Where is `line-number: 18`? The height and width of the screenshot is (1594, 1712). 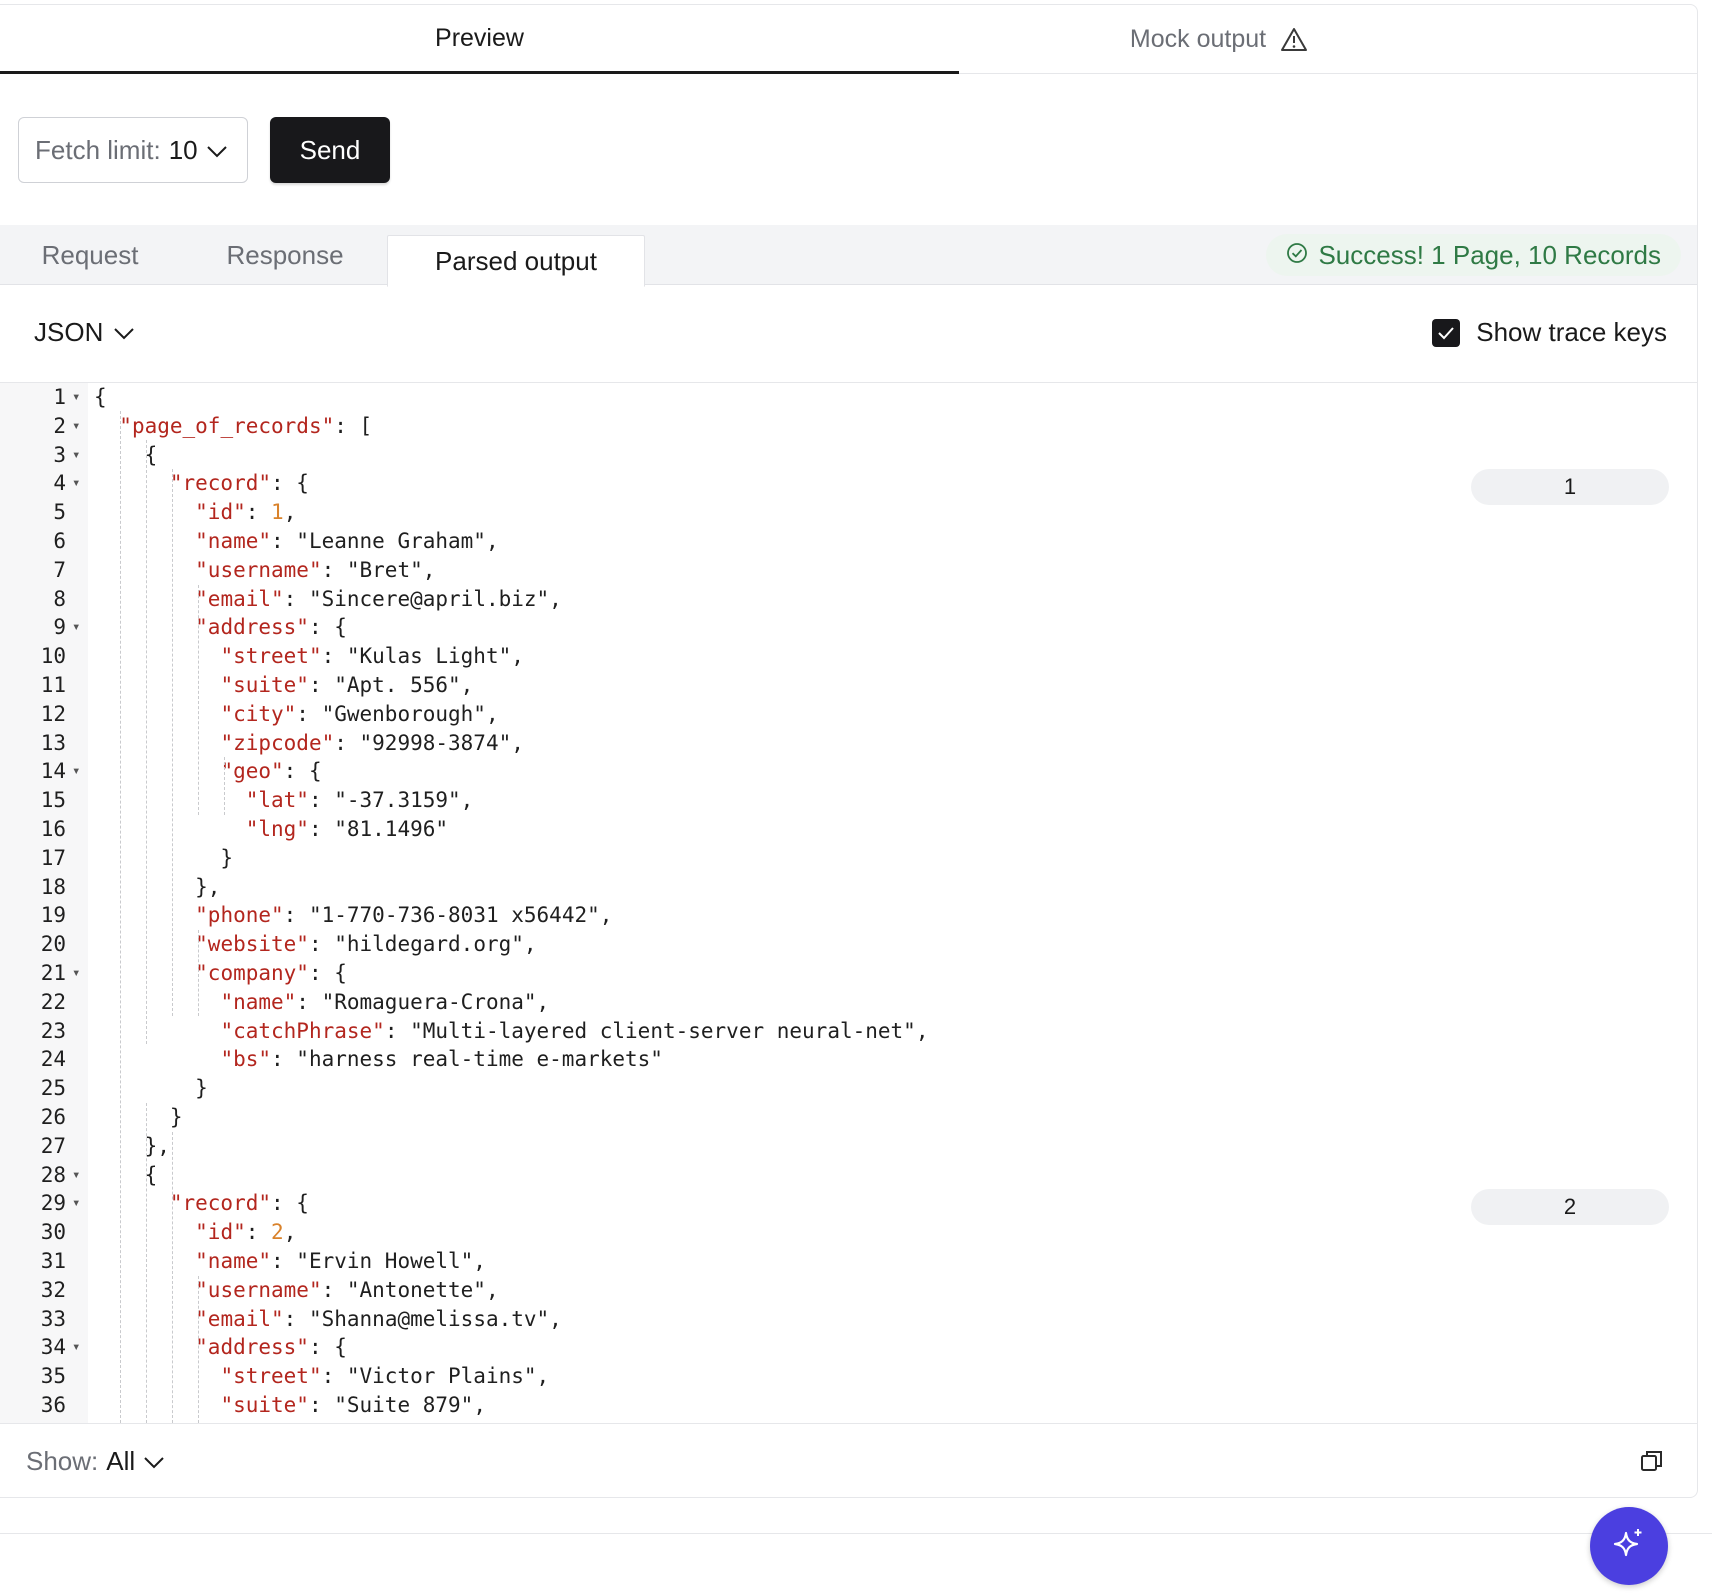 line-number: 18 is located at coordinates (53, 886).